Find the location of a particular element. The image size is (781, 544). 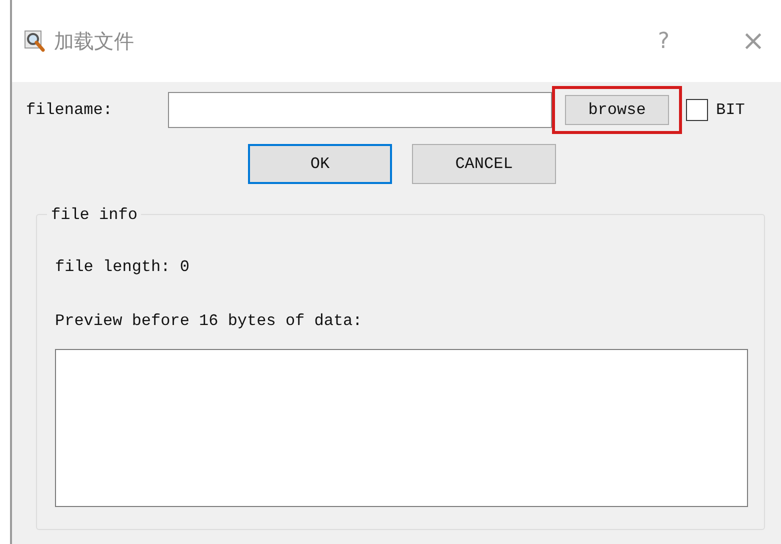

filename-field is located at coordinates (360, 110).